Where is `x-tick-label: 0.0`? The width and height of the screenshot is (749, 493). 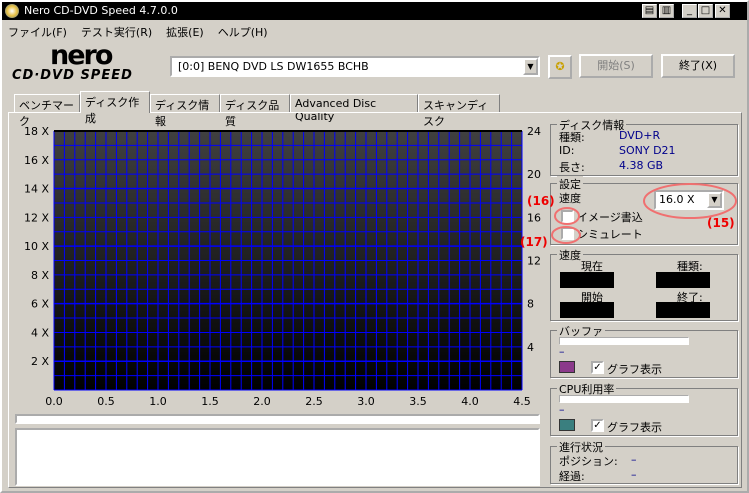
x-tick-label: 0.0 is located at coordinates (54, 401).